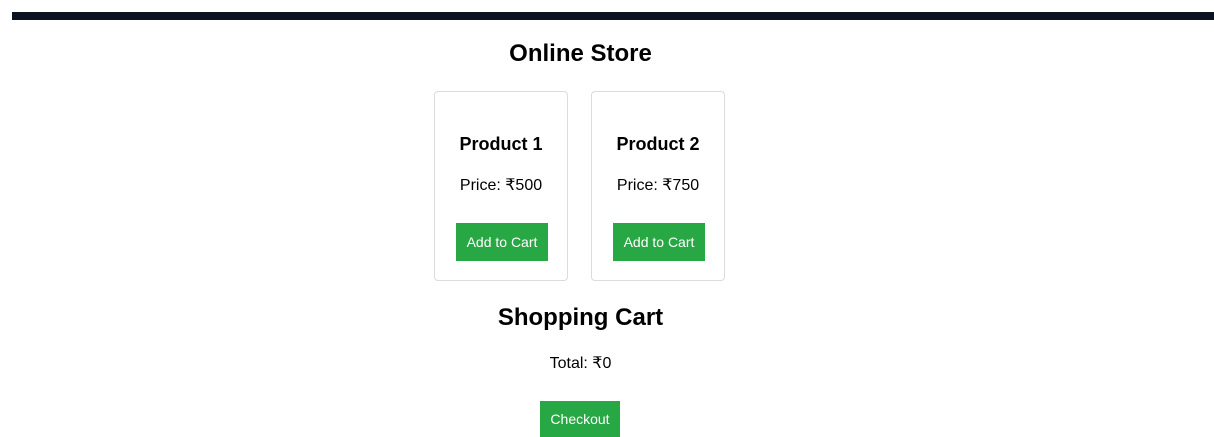 The width and height of the screenshot is (1214, 437). What do you see at coordinates (658, 144) in the screenshot?
I see `product-name: Product 2` at bounding box center [658, 144].